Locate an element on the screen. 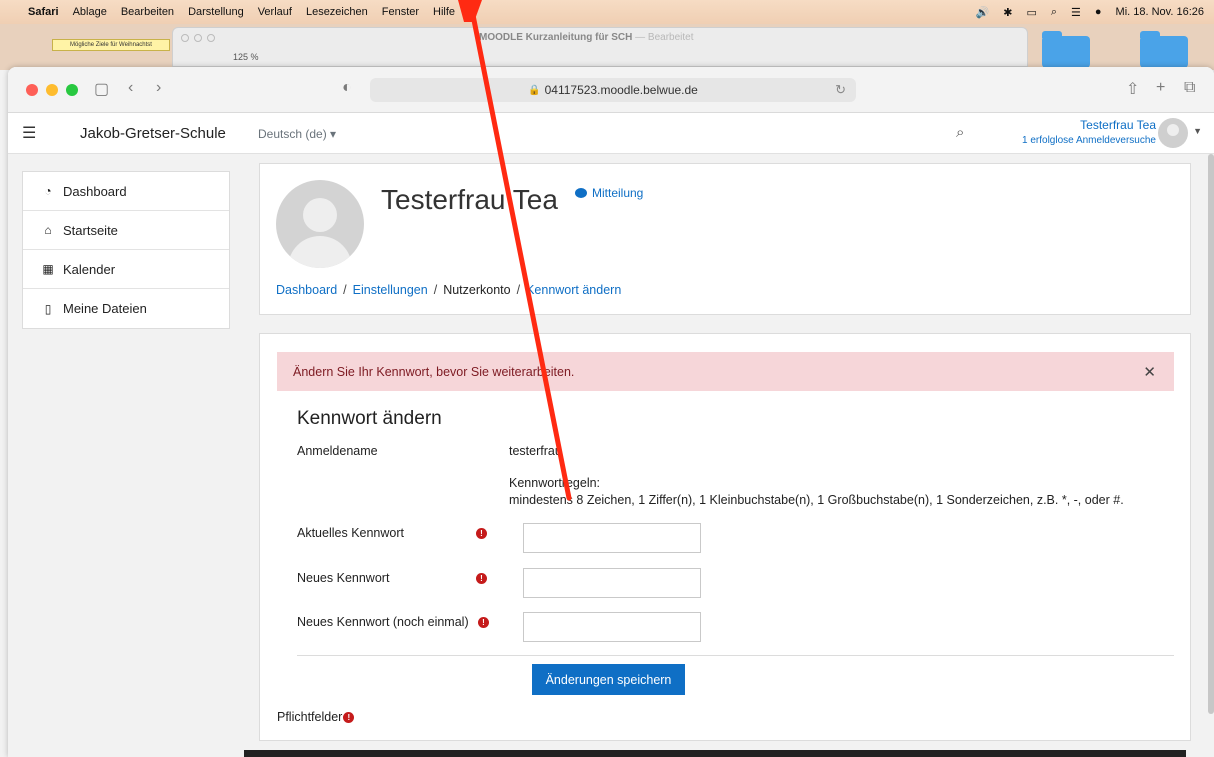 This screenshot has width=1214, height=757. tab-overview-icon: ⧉ is located at coordinates (1189, 88).